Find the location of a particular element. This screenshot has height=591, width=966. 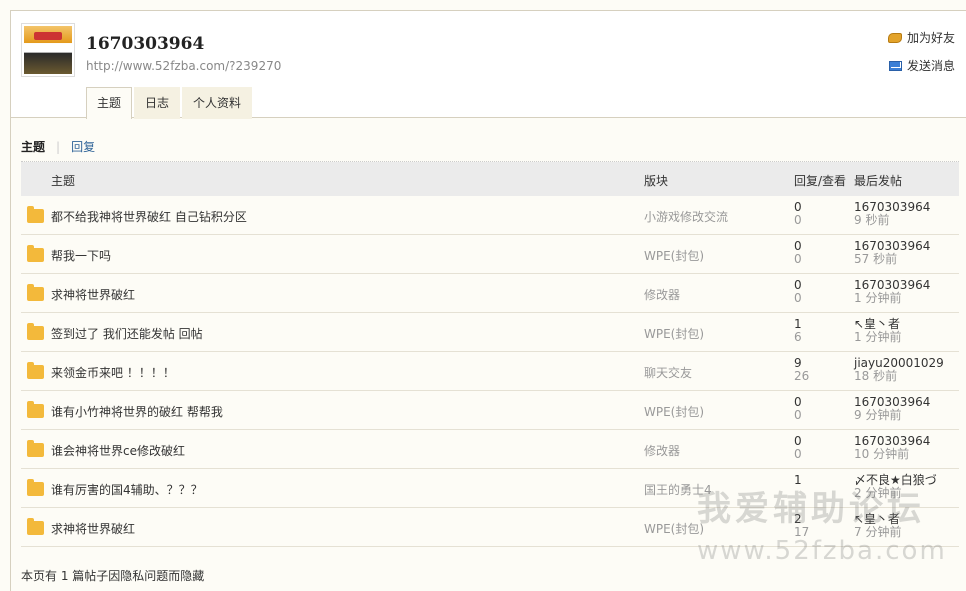

thread-title: 帮我一下吗 is located at coordinates (81, 255).